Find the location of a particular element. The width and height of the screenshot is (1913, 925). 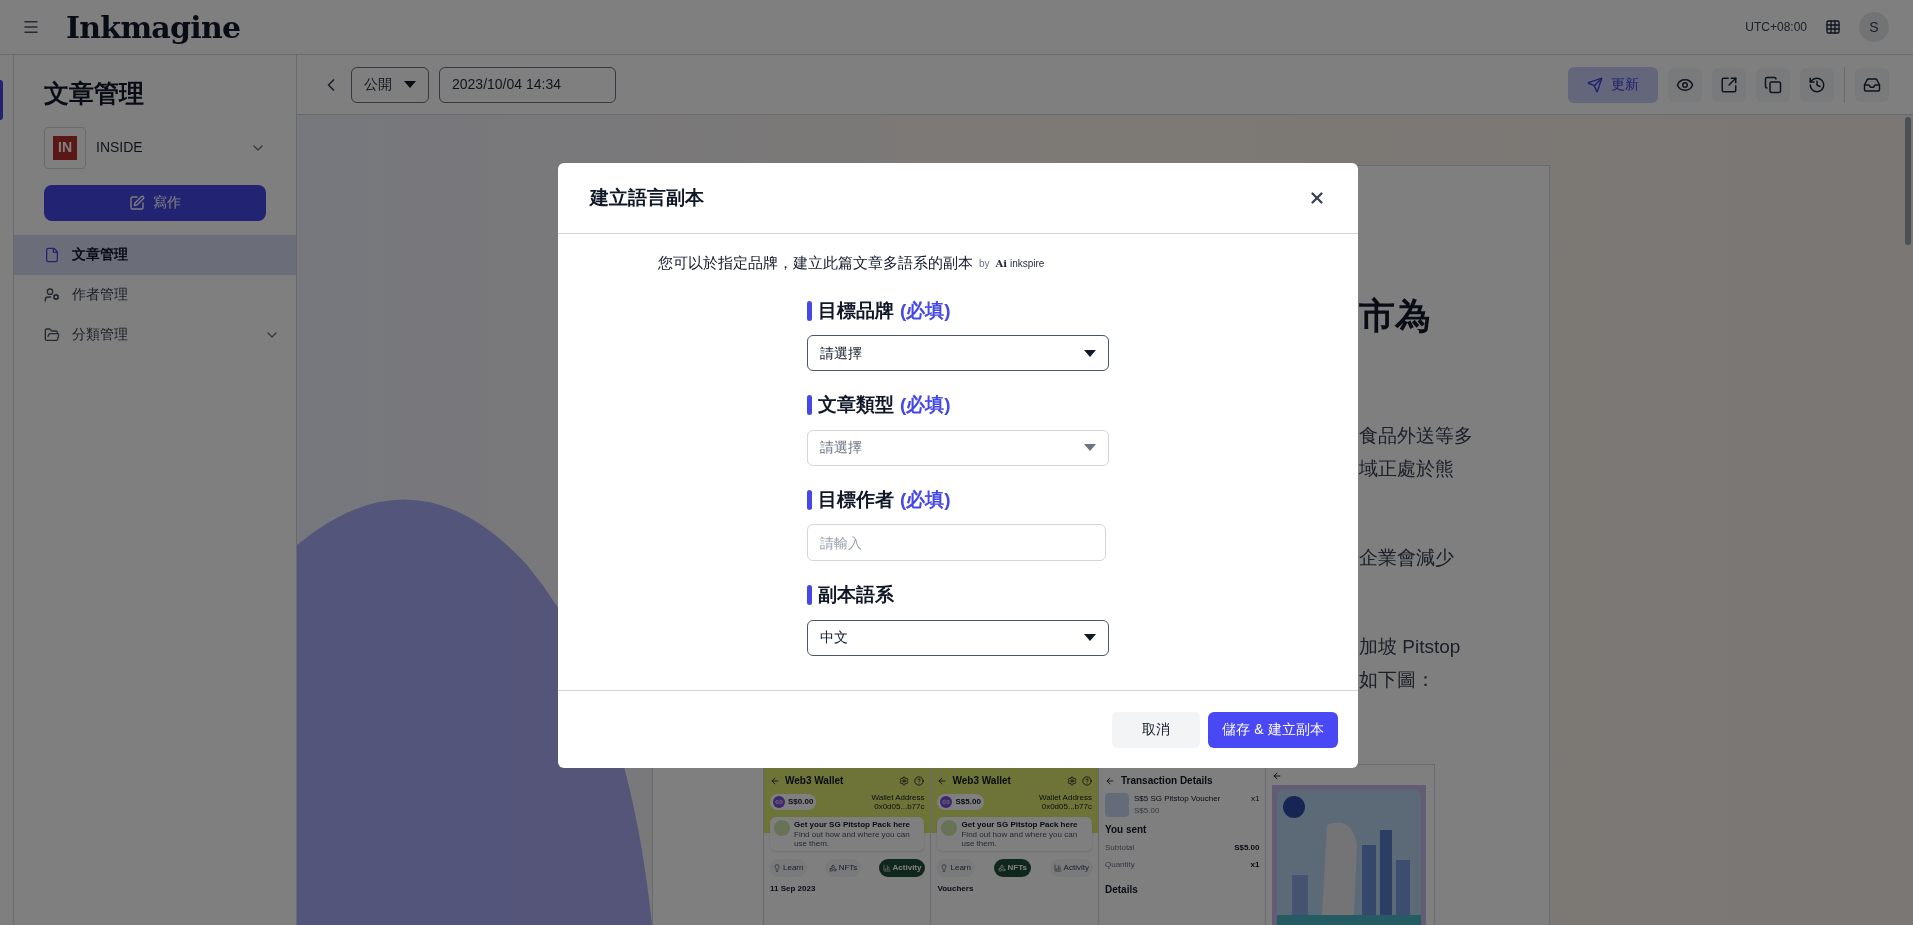

apps-grid-icon is located at coordinates (1833, 27).